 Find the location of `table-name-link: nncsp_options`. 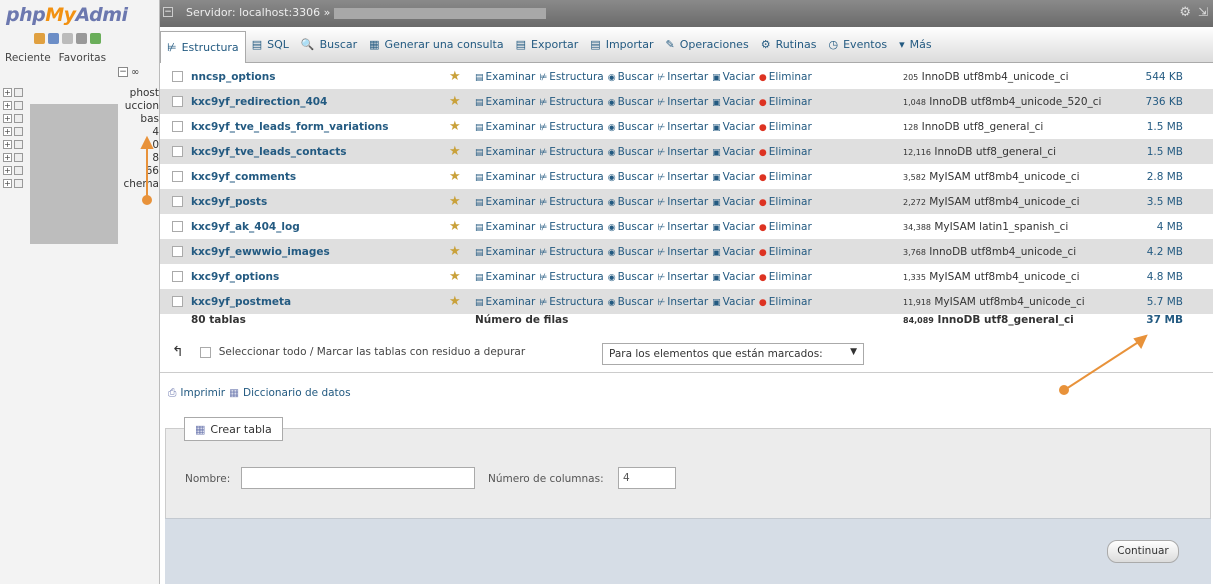

table-name-link: nncsp_options is located at coordinates (233, 77).